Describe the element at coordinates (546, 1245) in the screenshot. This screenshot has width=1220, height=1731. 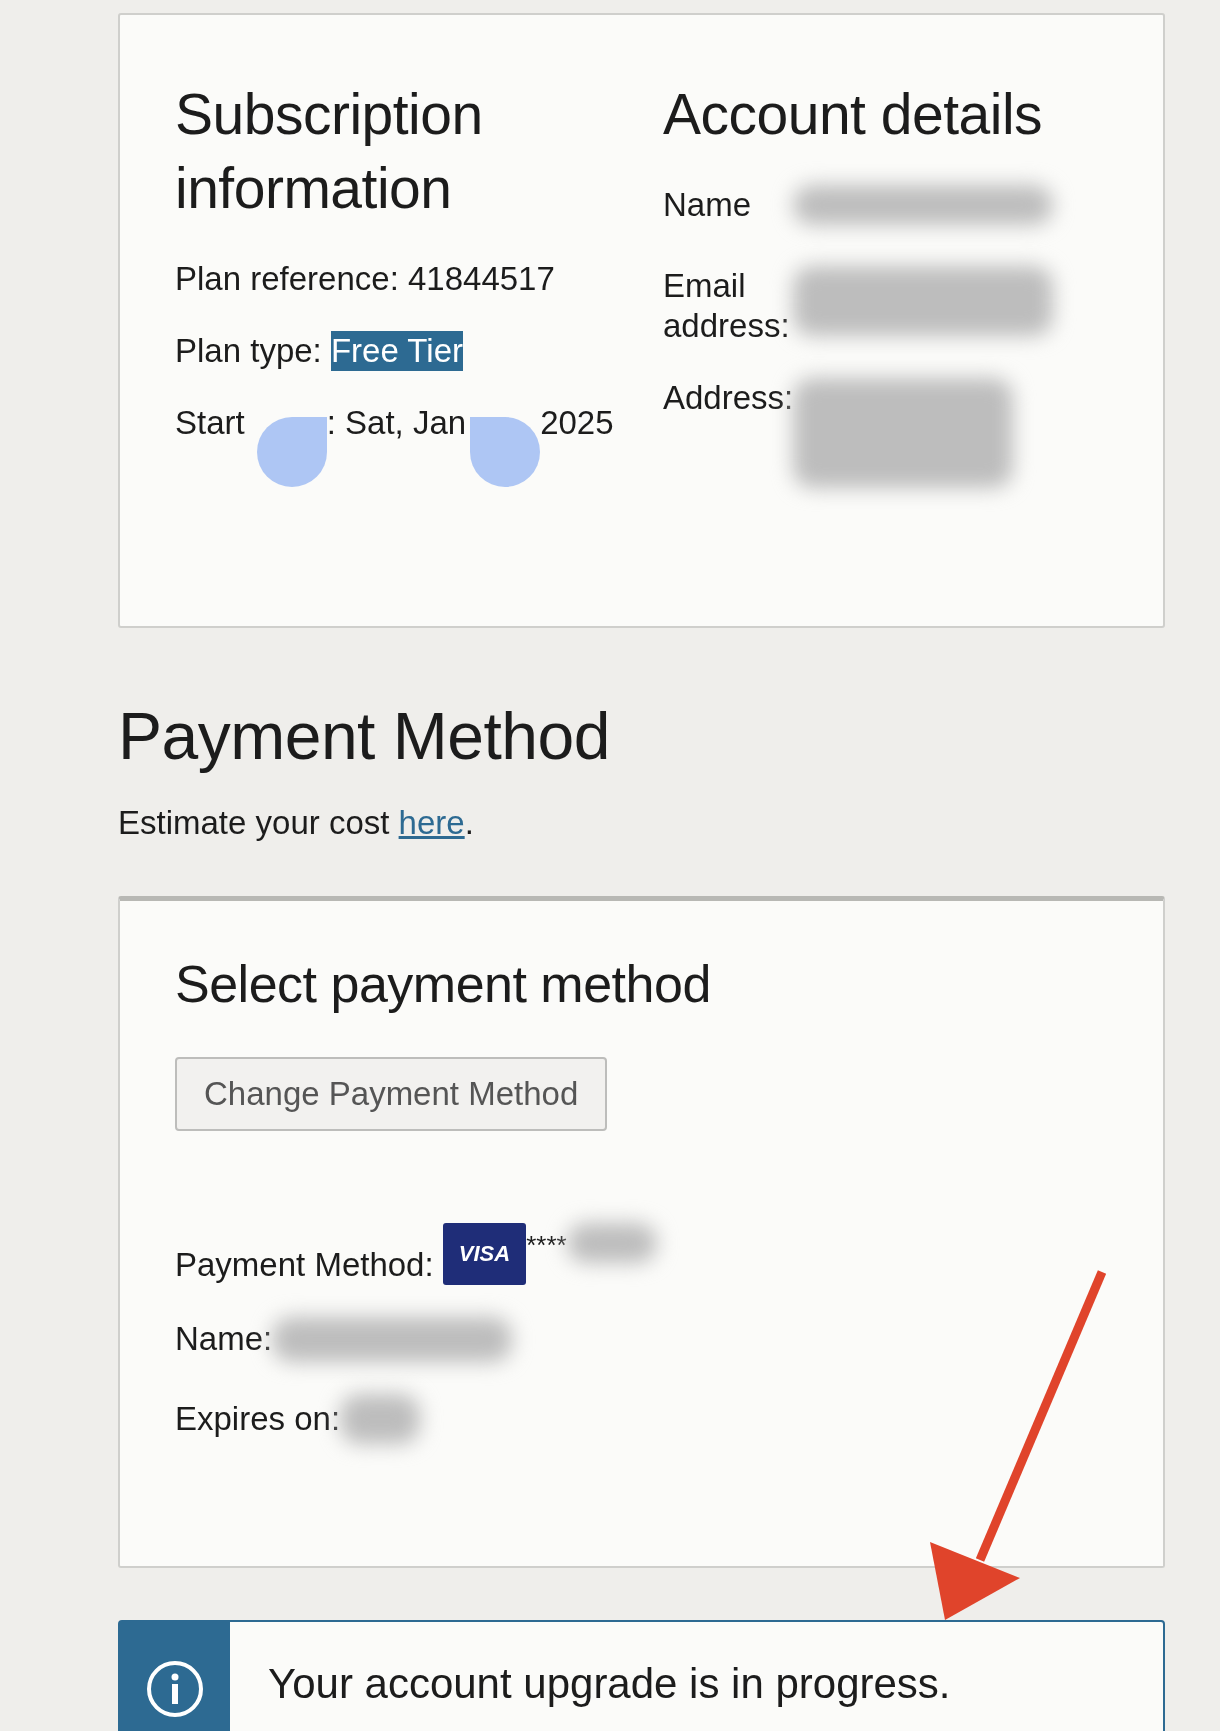
I see `masked-number: ****` at that location.